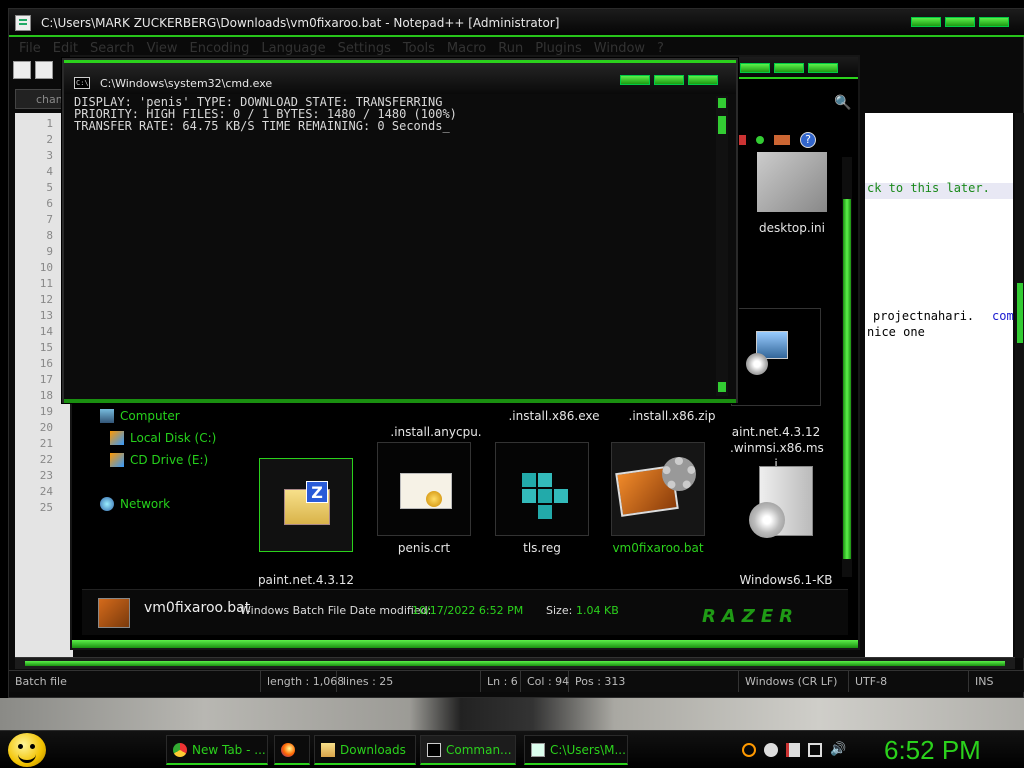 The width and height of the screenshot is (1024, 768). I want to click on code-text: projectnahari., so click(924, 316).